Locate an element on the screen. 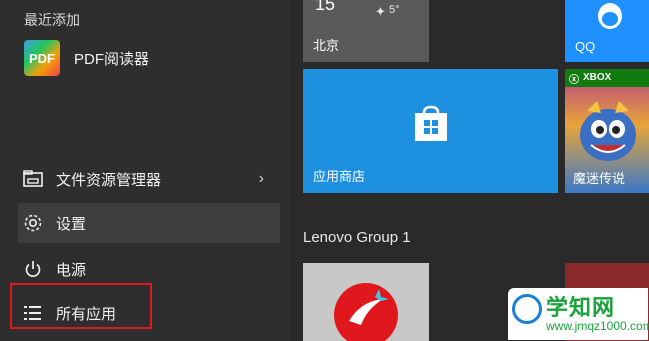  qq-tile: QQ is located at coordinates (607, 31).